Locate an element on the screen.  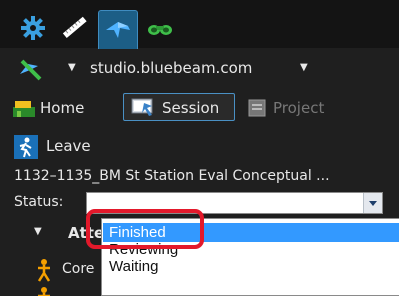
home-label: Home is located at coordinates (62, 108).